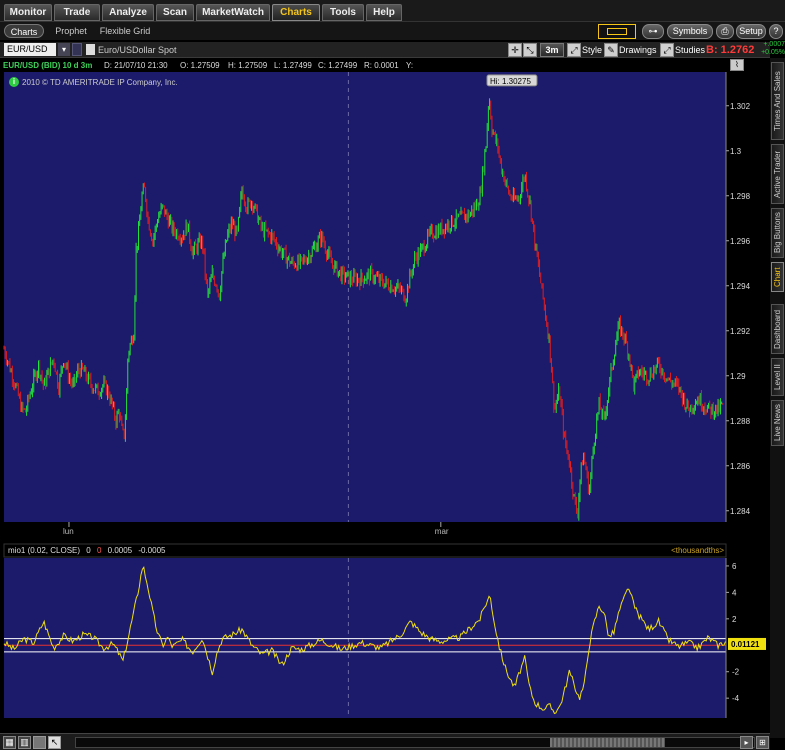 The width and height of the screenshot is (785, 750). Describe the element at coordinates (137, 50) in the screenshot. I see `symbol-description: Euro/USDollar Spot` at that location.